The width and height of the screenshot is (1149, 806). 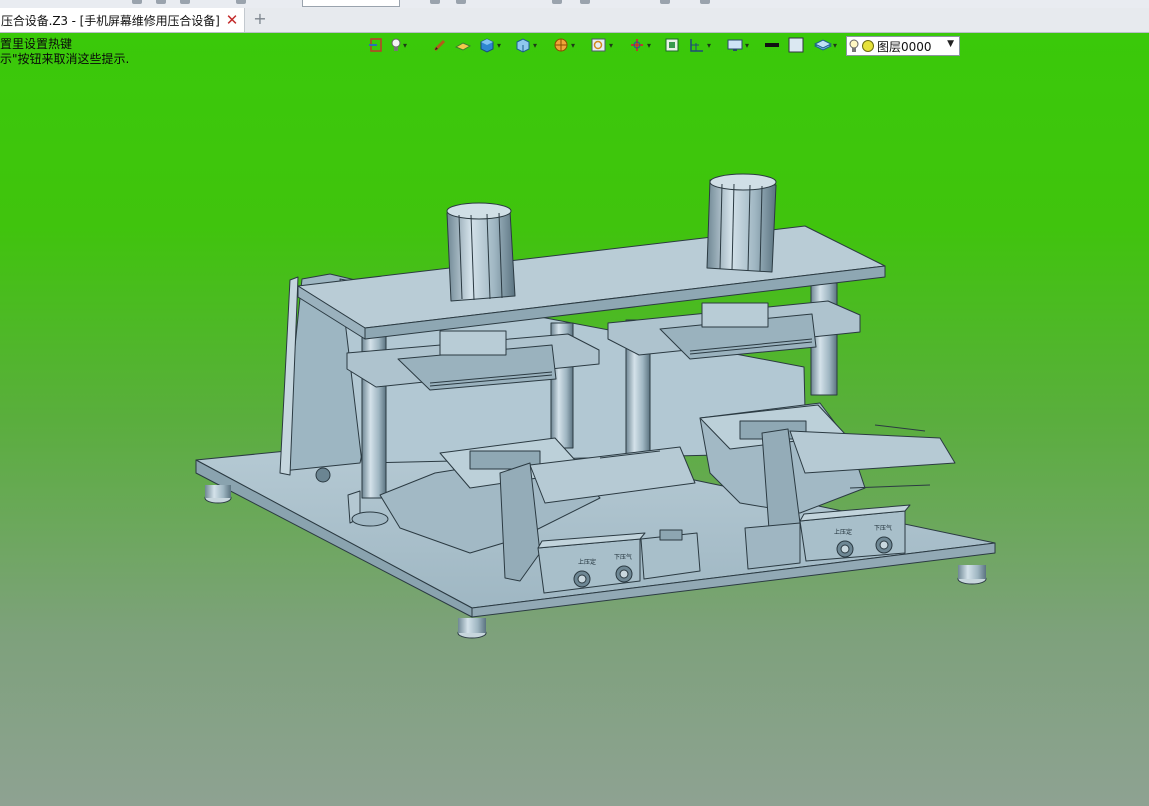 I want to click on control-box-2-right-label: 下压气, so click(x=883, y=528).